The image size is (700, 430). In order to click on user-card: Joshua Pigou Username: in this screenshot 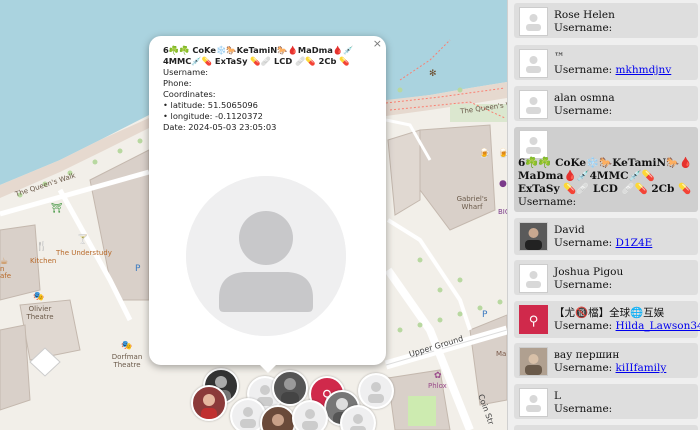, I will do `click(606, 277)`.